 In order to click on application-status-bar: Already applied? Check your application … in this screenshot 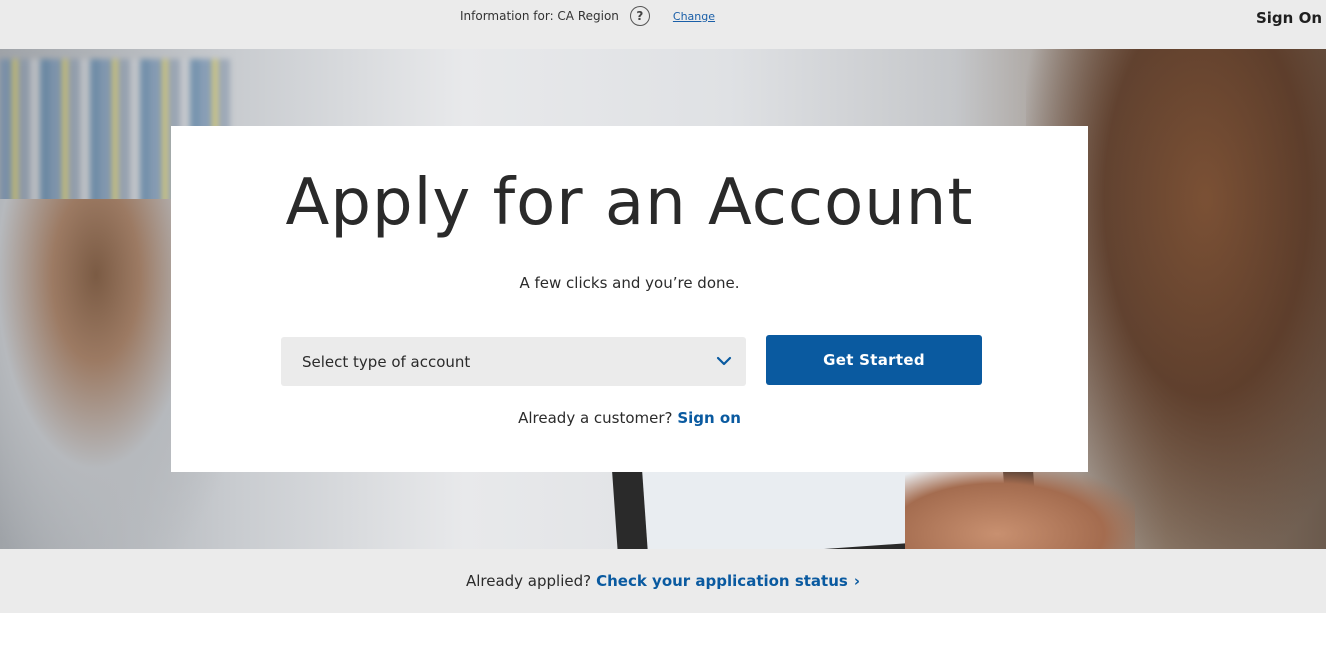, I will do `click(663, 581)`.